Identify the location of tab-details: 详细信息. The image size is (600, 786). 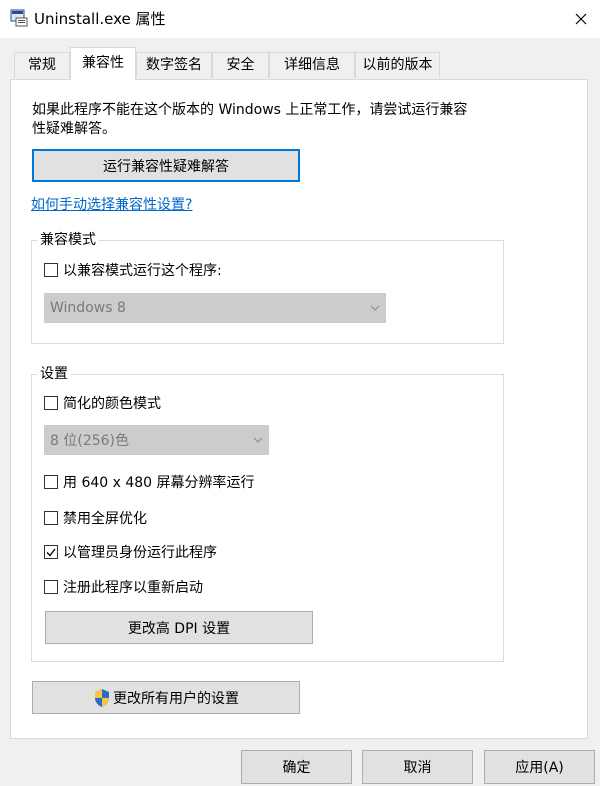
(312, 65).